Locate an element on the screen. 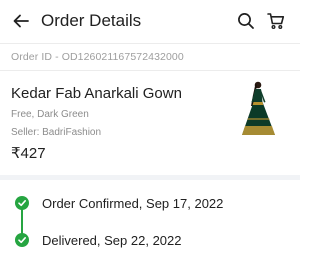  cart-button is located at coordinates (276, 21).